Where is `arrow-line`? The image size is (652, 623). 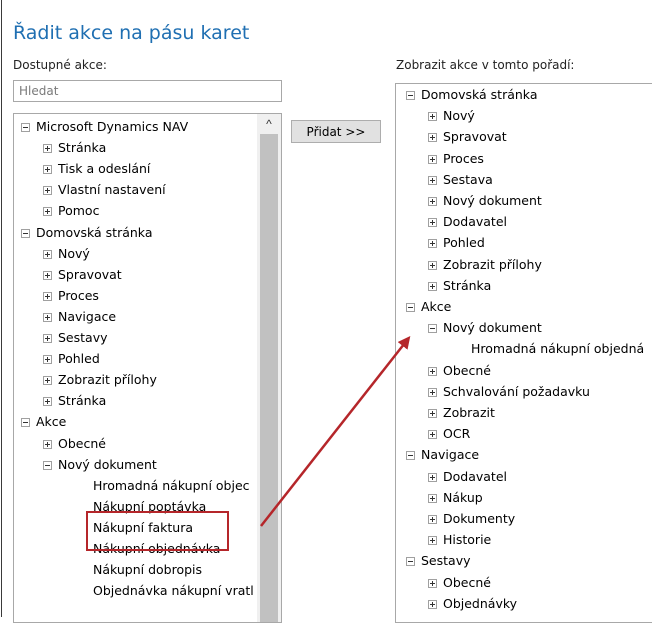
arrow-line is located at coordinates (335, 431).